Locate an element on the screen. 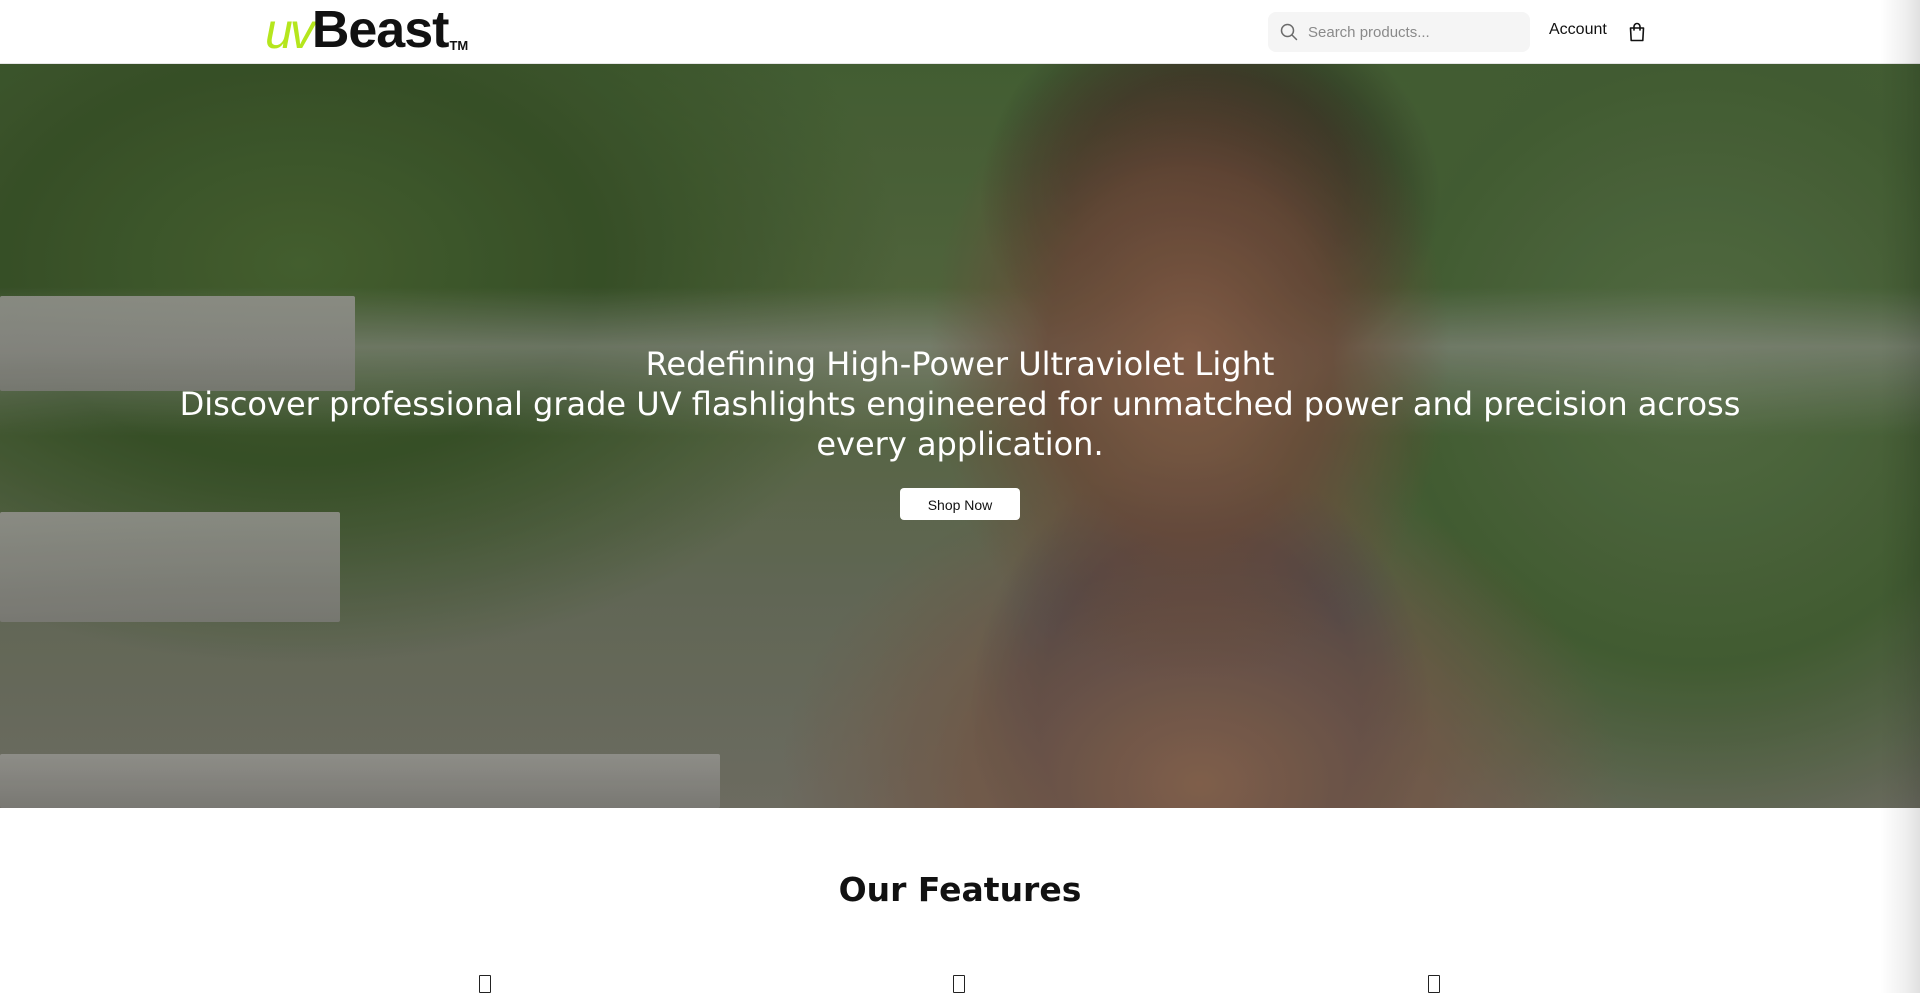 Image resolution: width=1920 pixels, height=993 pixels. search-bar is located at coordinates (1399, 32).